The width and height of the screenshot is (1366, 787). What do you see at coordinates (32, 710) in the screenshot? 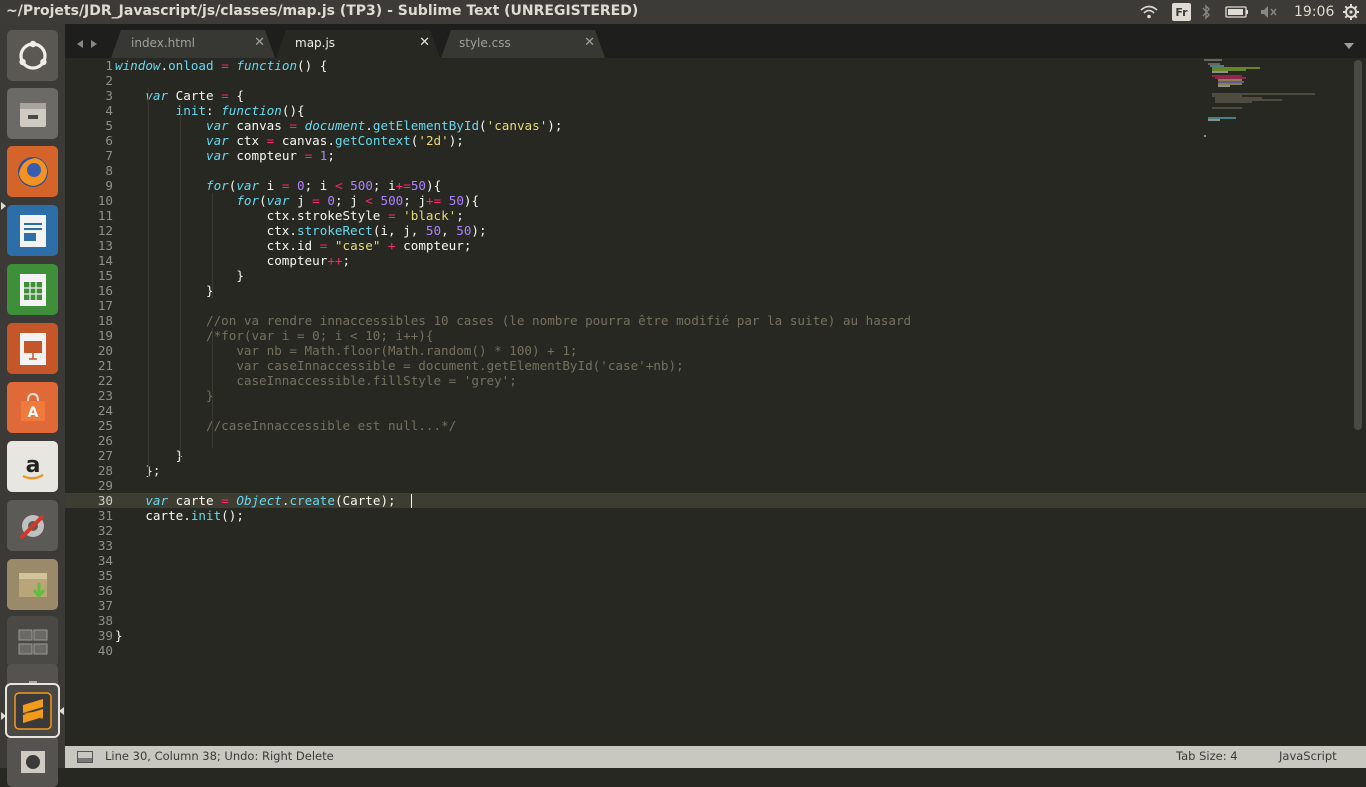
I see `focused-app-highlight` at bounding box center [32, 710].